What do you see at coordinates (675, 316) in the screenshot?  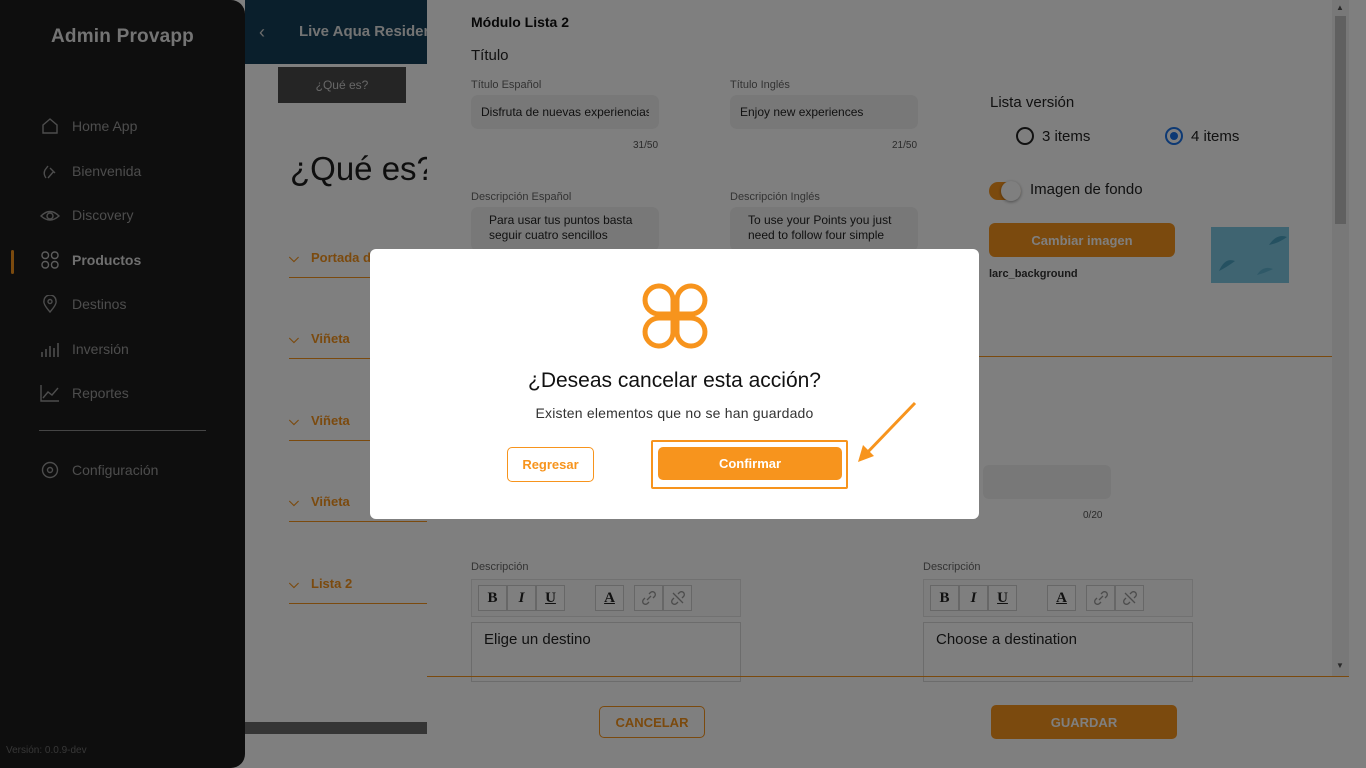 I see `clover-logo-icon` at bounding box center [675, 316].